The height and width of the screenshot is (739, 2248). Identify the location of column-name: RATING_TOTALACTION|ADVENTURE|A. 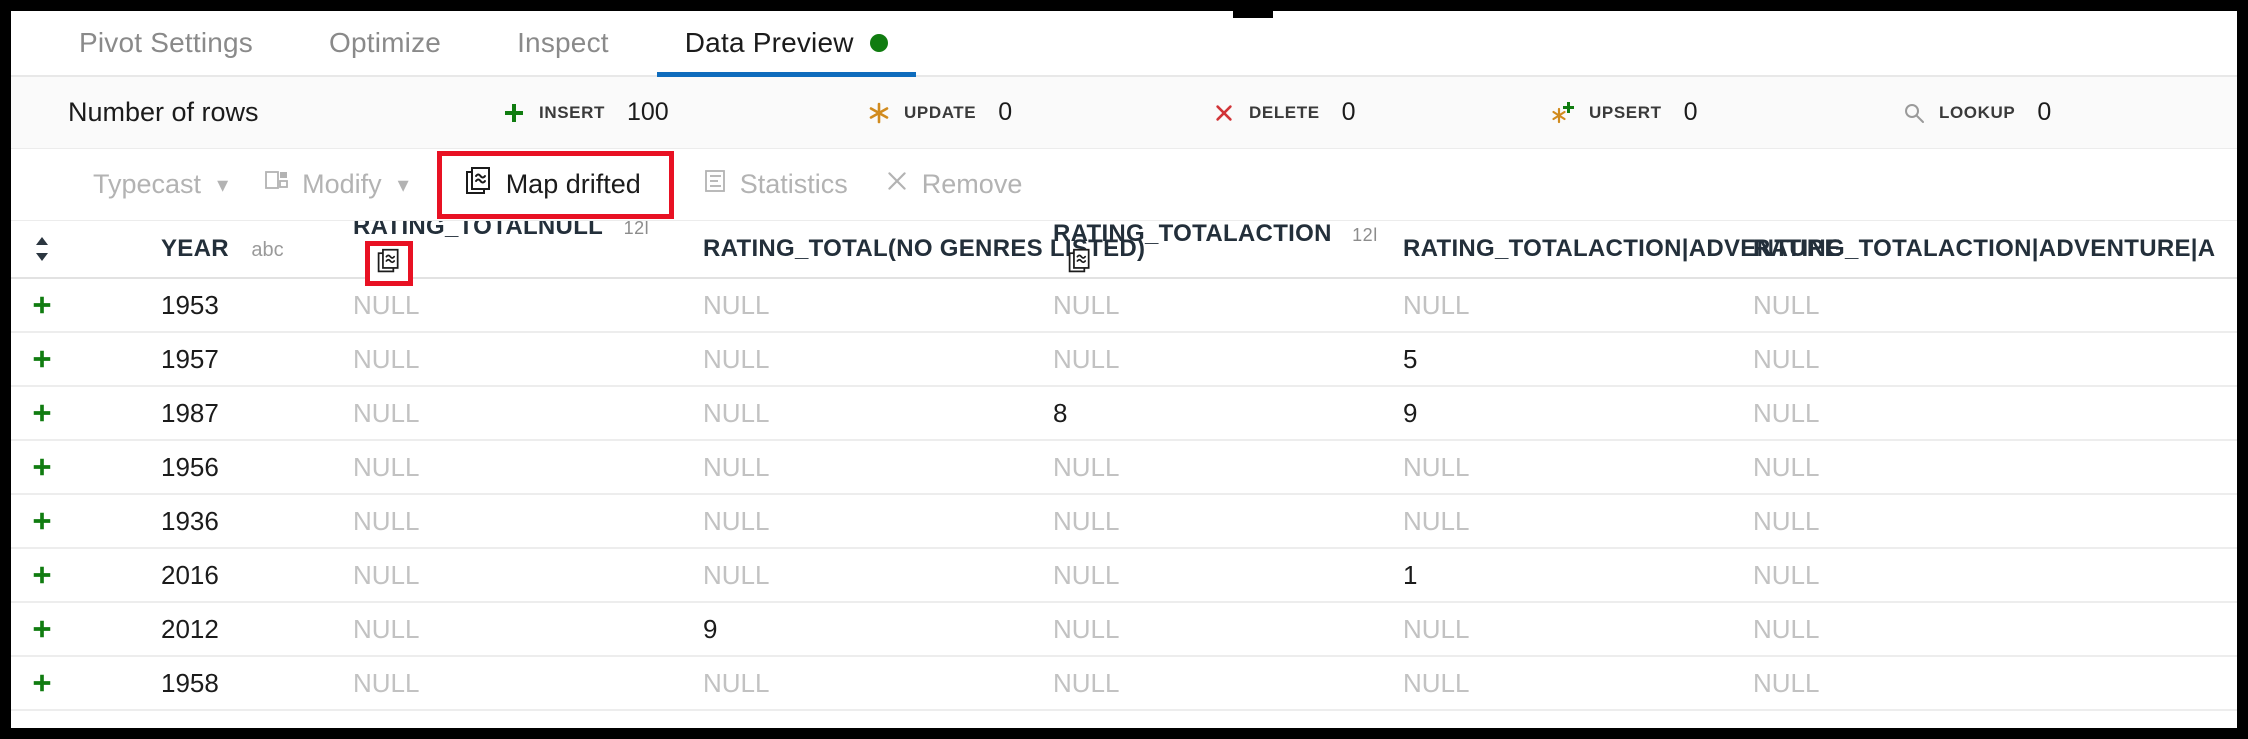
(1984, 248).